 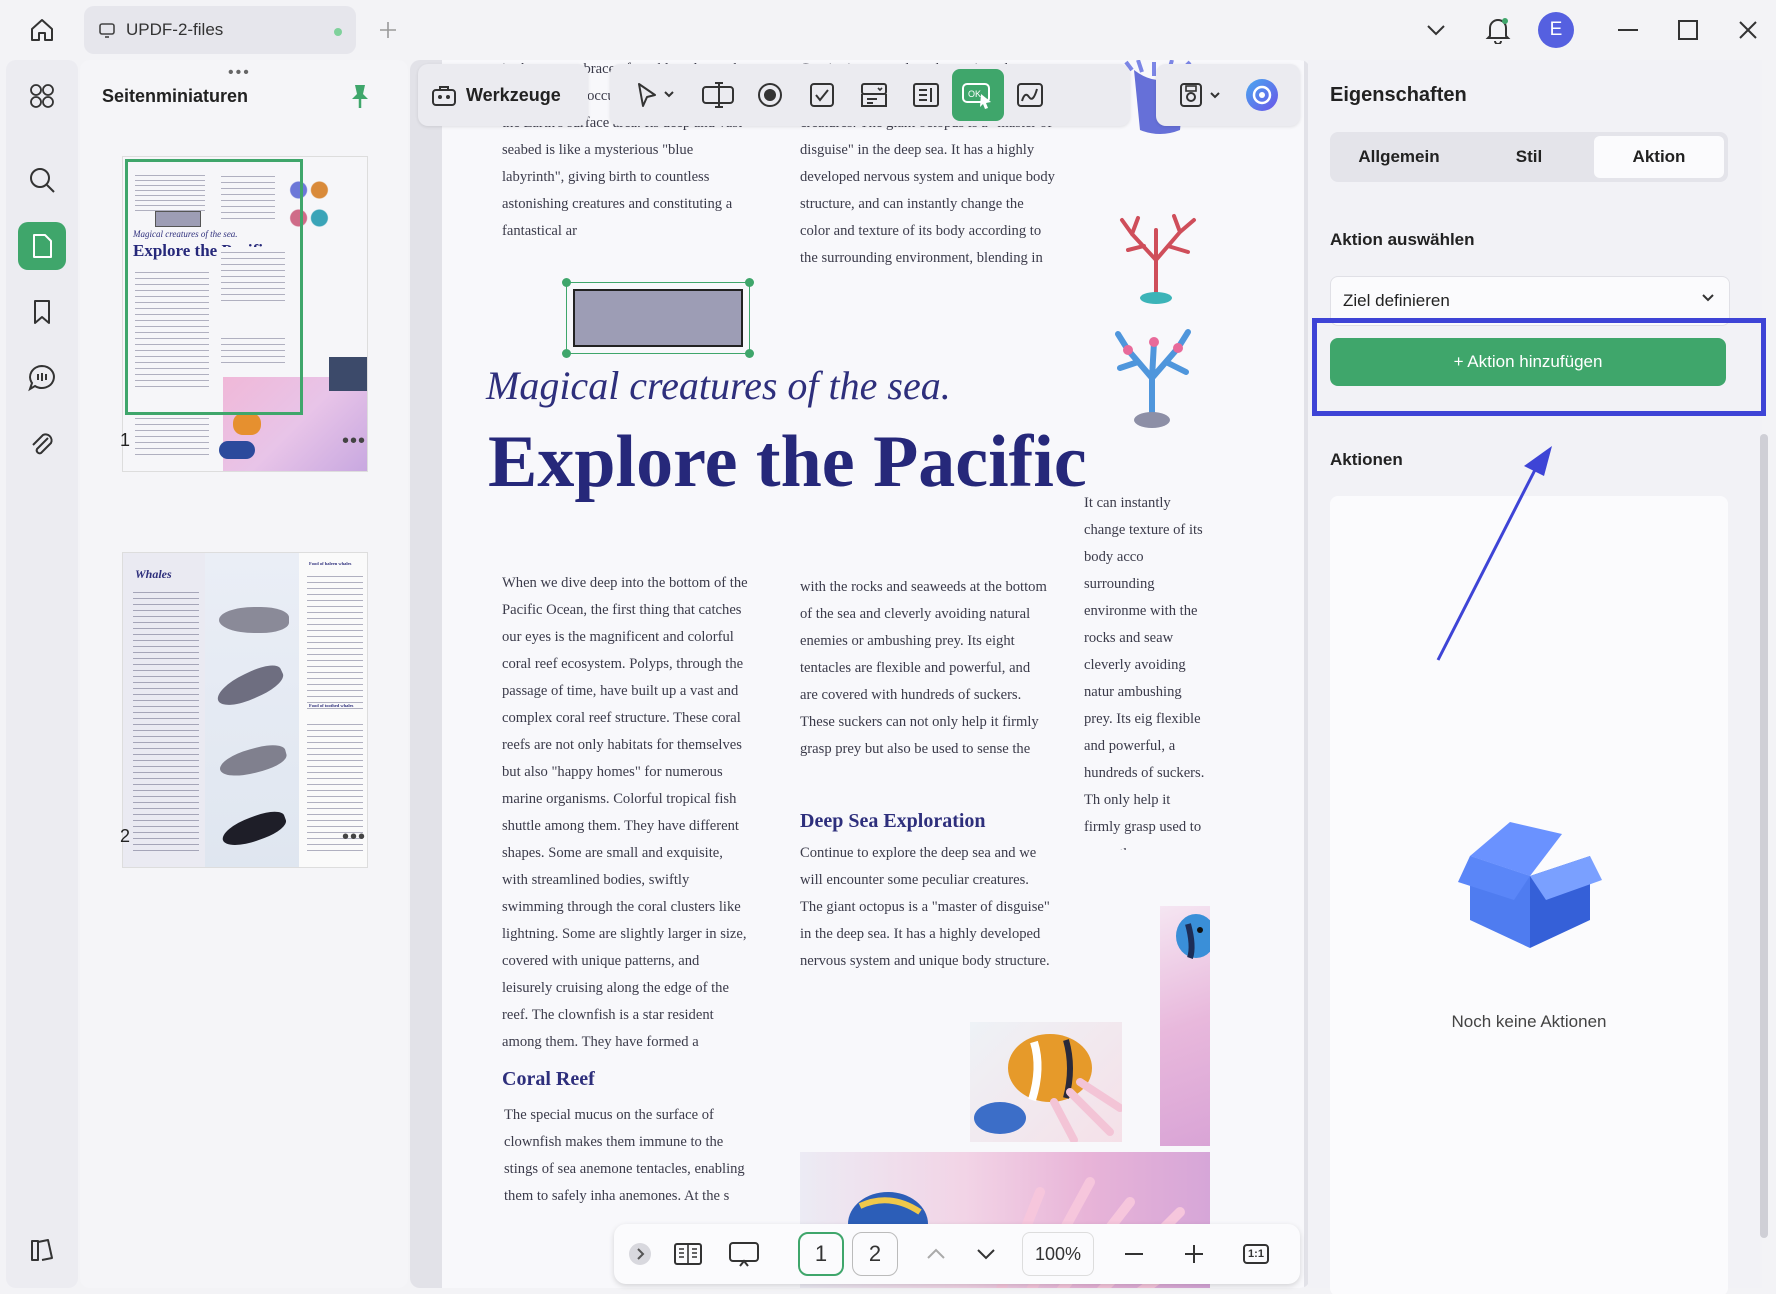 I want to click on minimize-button, so click(x=1628, y=30).